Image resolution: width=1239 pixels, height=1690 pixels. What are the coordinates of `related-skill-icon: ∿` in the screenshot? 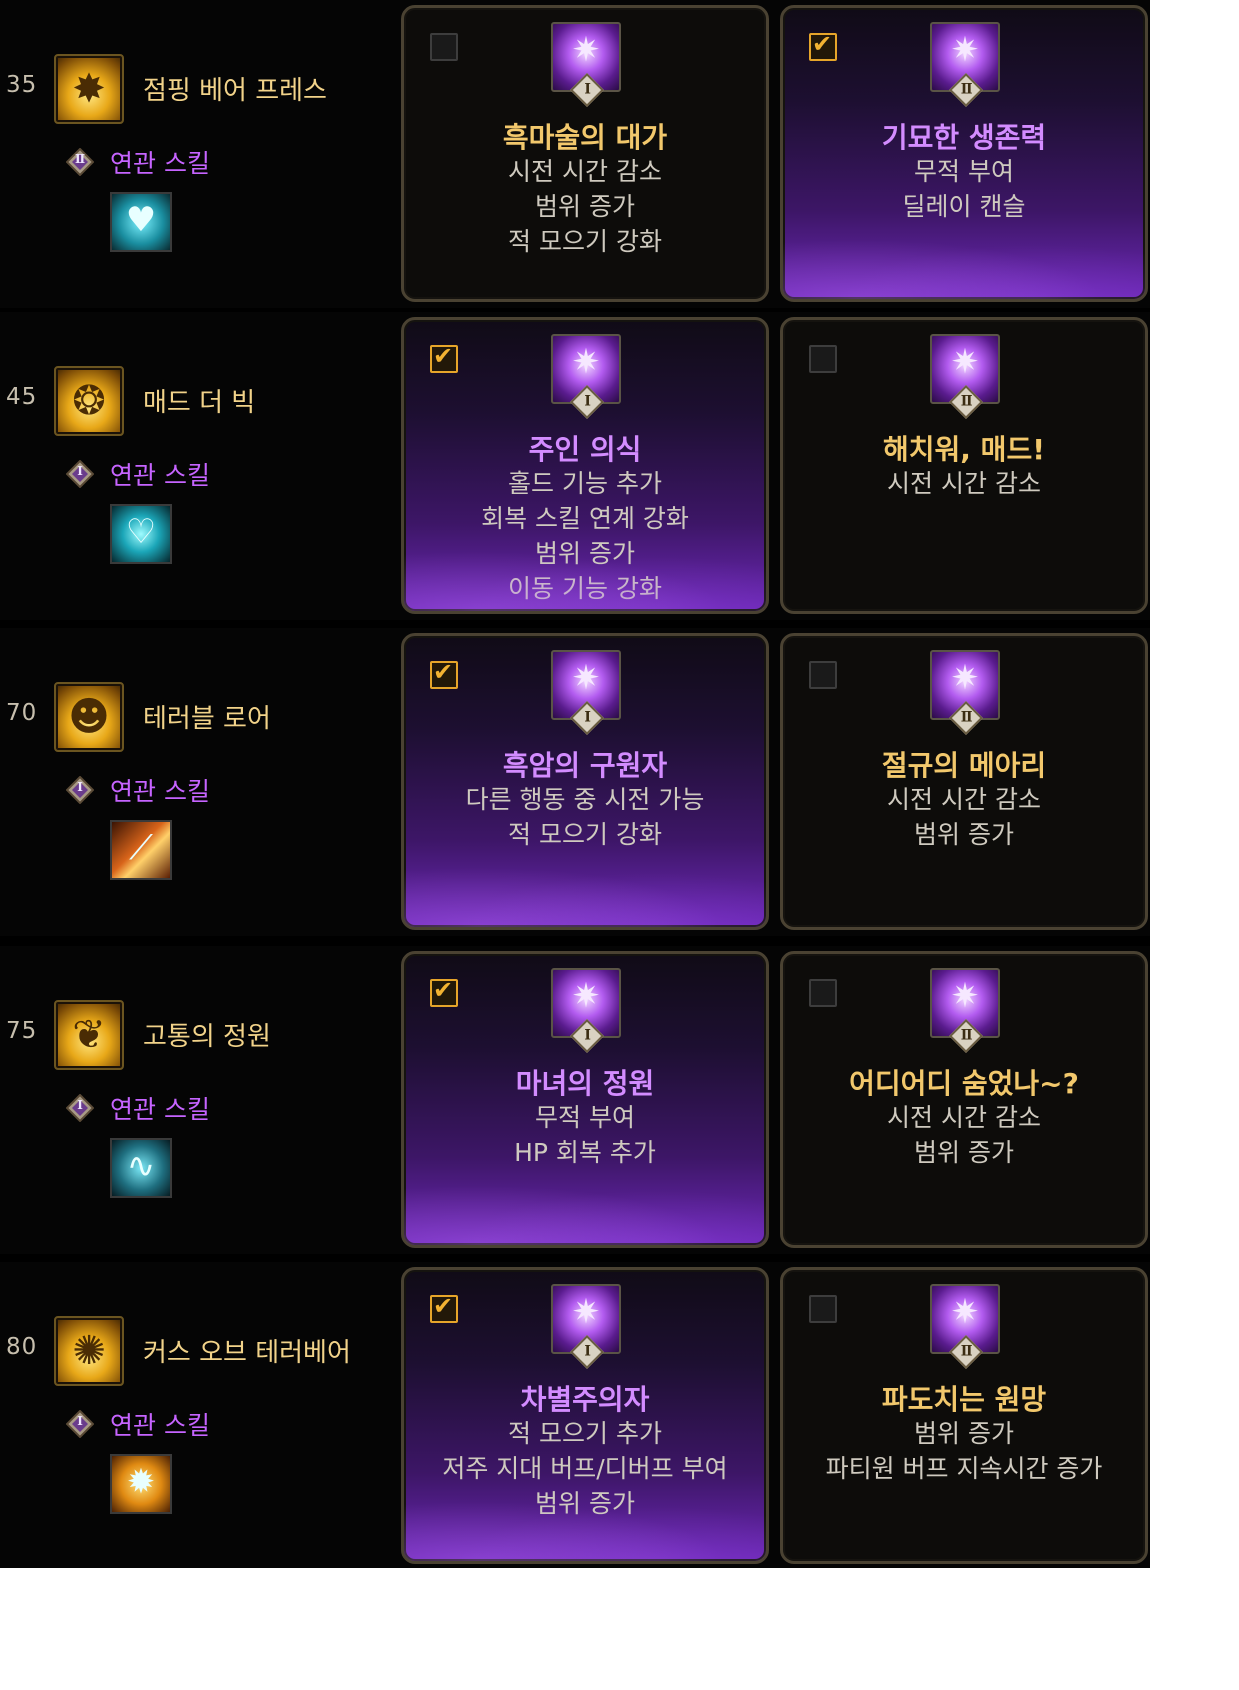 It's located at (141, 1168).